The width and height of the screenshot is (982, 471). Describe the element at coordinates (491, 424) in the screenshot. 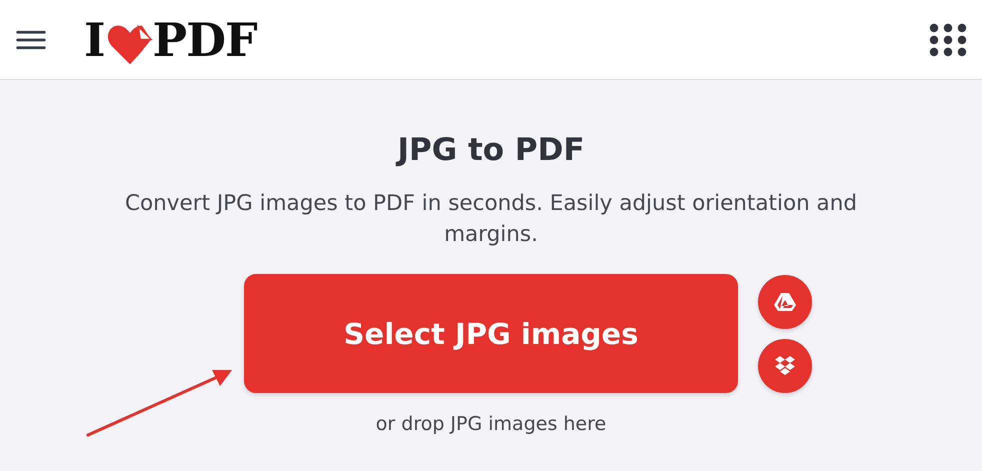

I see `drop-hint: or drop JPG images here` at that location.